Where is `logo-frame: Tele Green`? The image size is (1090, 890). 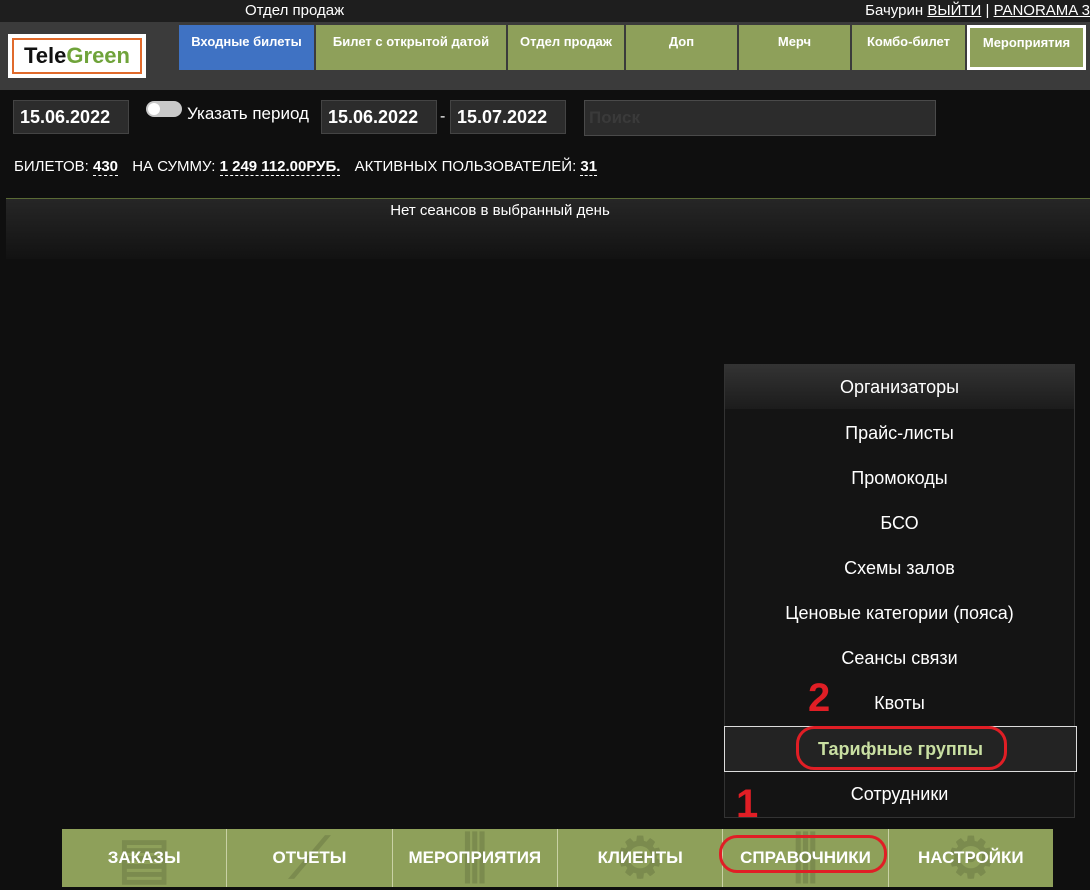
logo-frame: Tele Green is located at coordinates (77, 56).